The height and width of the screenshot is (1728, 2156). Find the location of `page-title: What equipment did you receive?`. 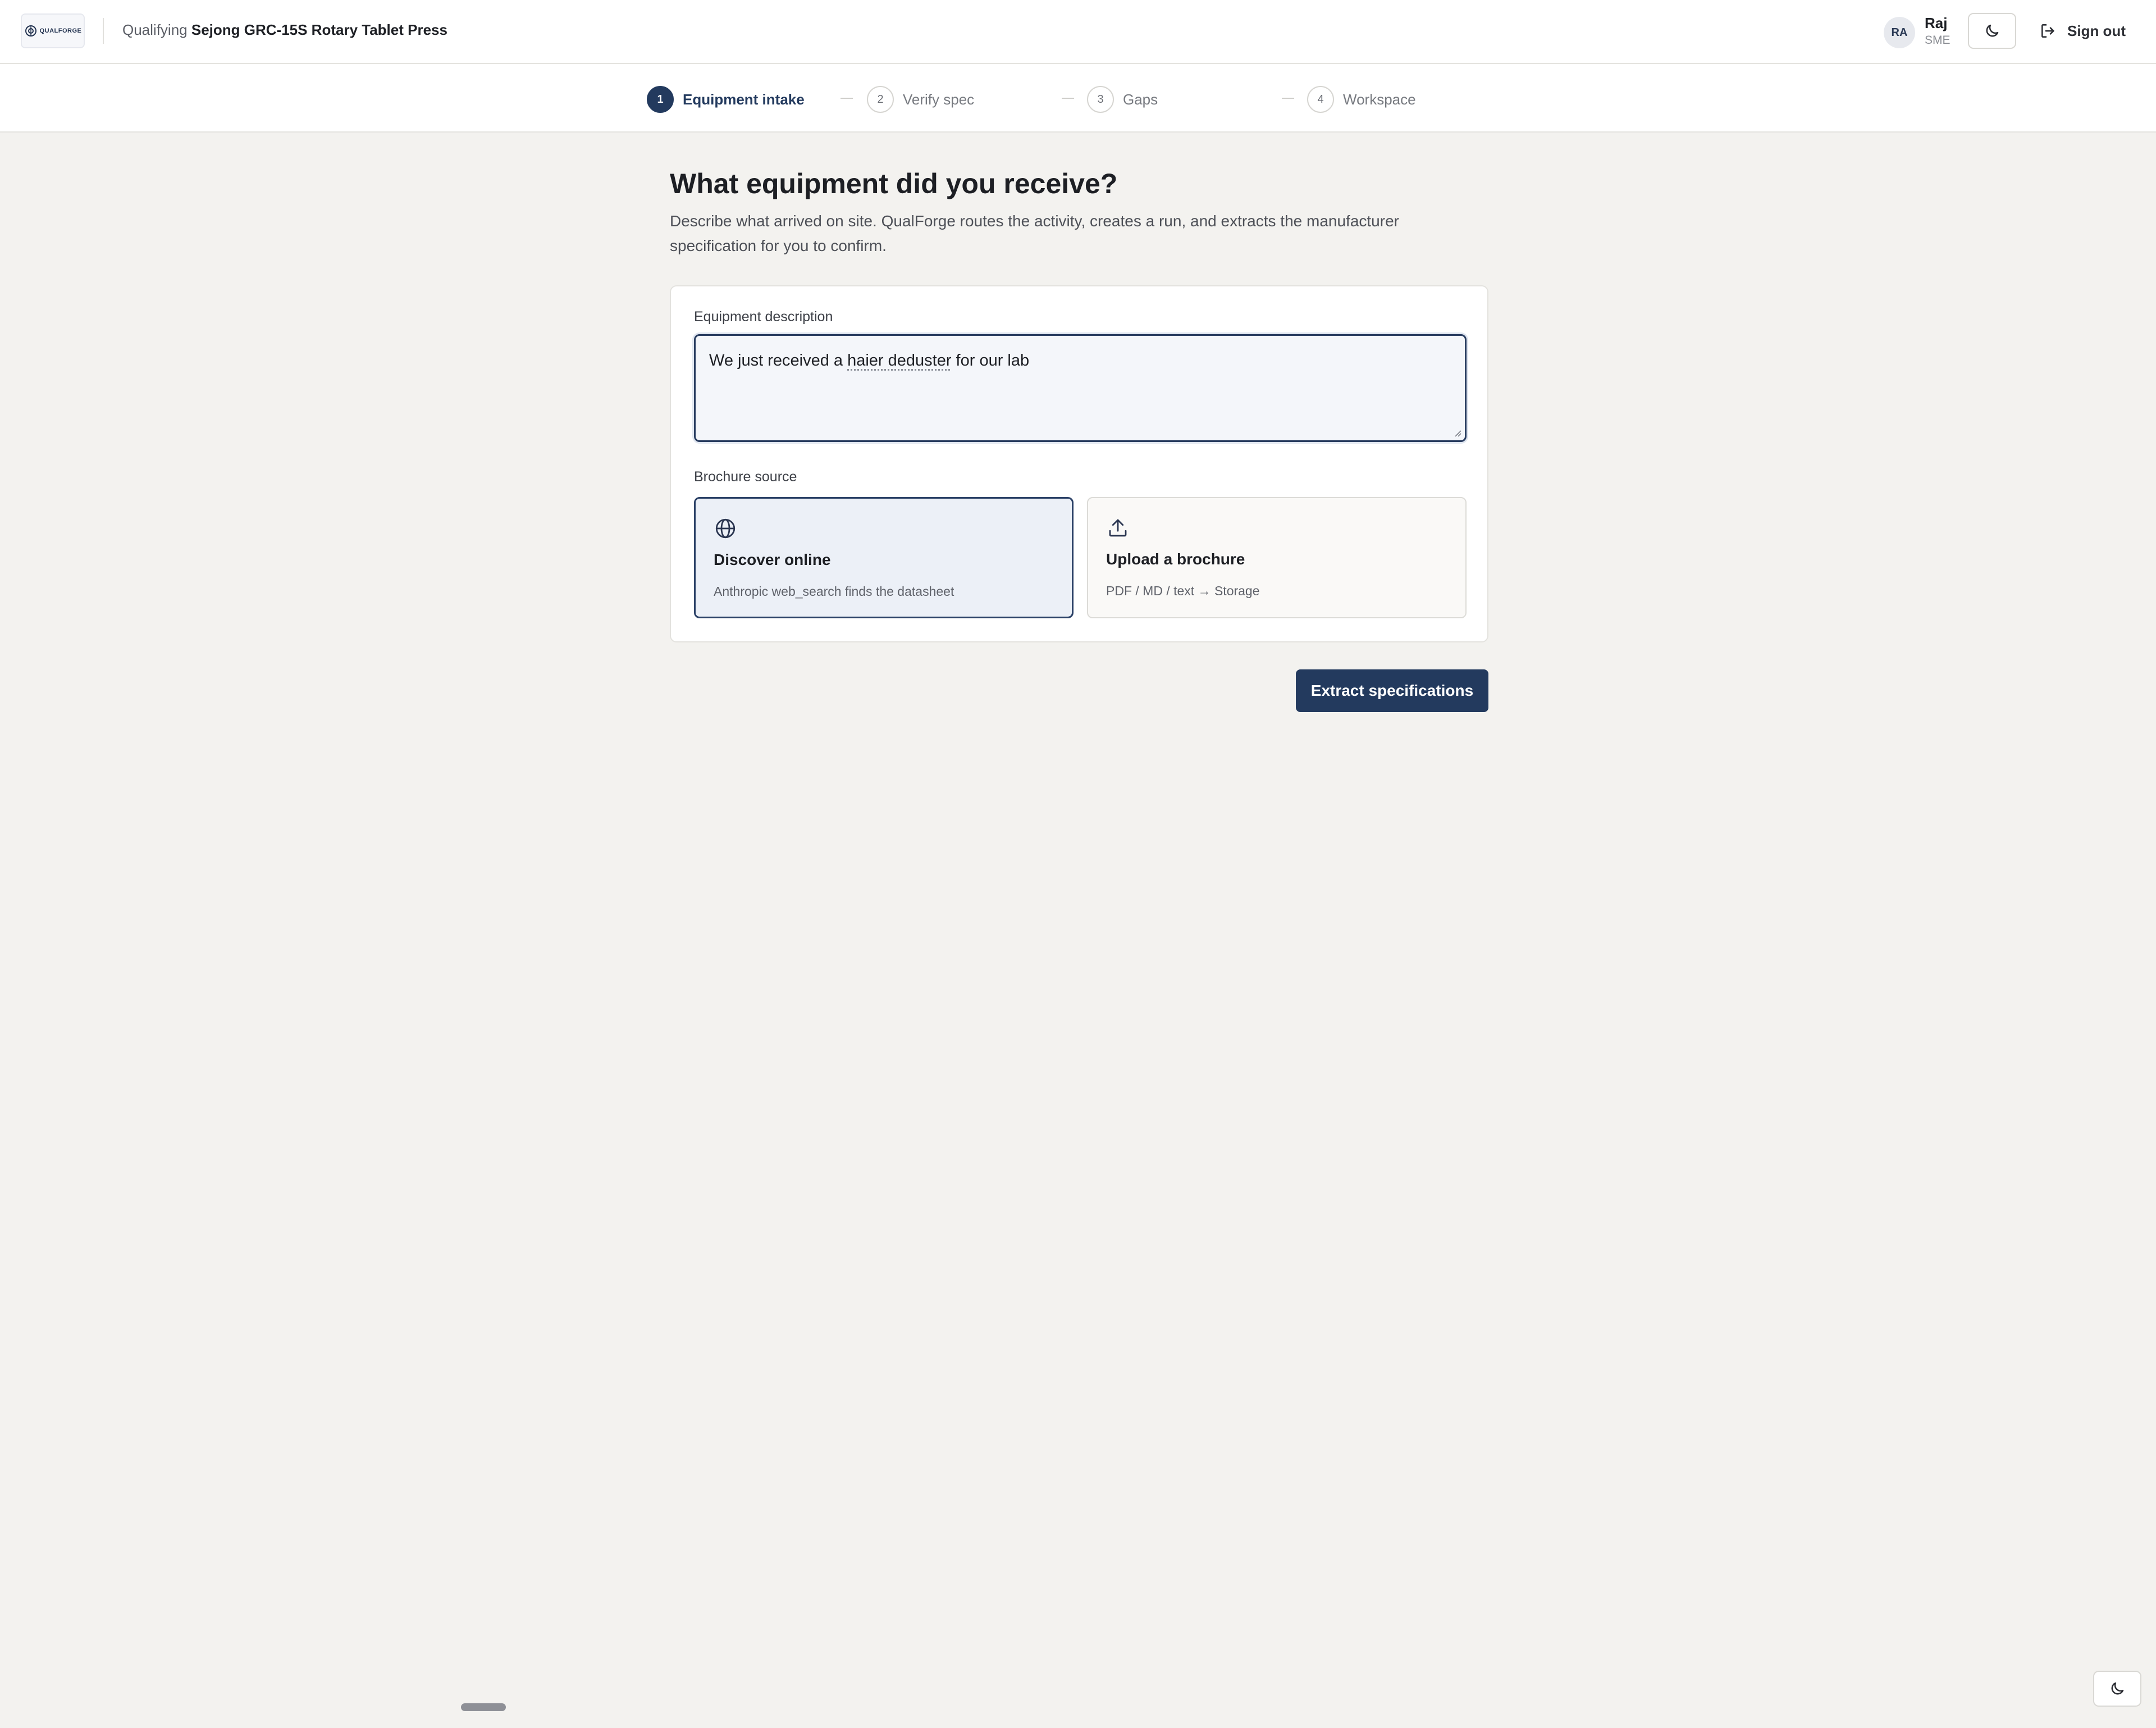

page-title: What equipment did you receive? is located at coordinates (894, 183).